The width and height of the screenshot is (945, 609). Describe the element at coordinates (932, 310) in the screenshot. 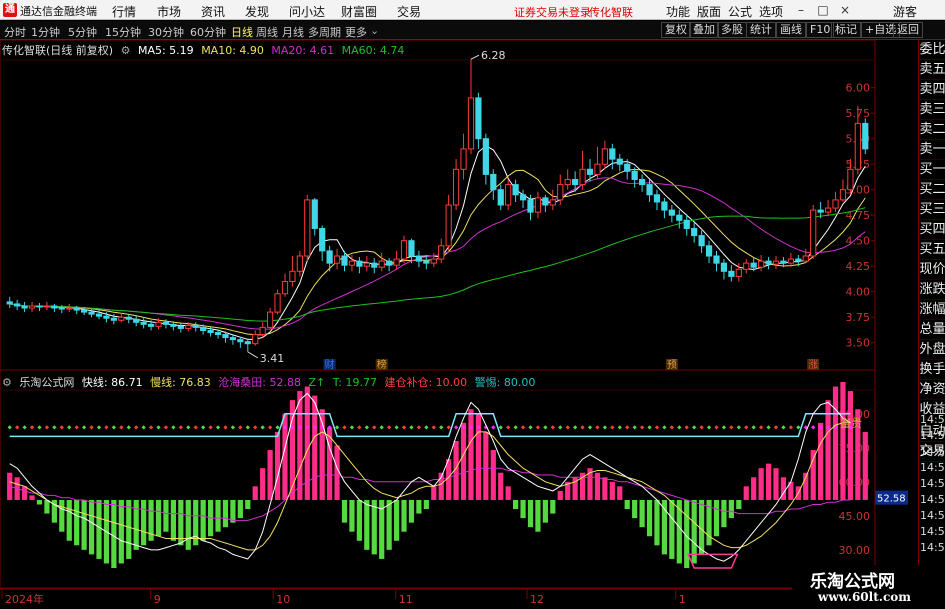

I see `side-panel-item: 涨幅` at that location.